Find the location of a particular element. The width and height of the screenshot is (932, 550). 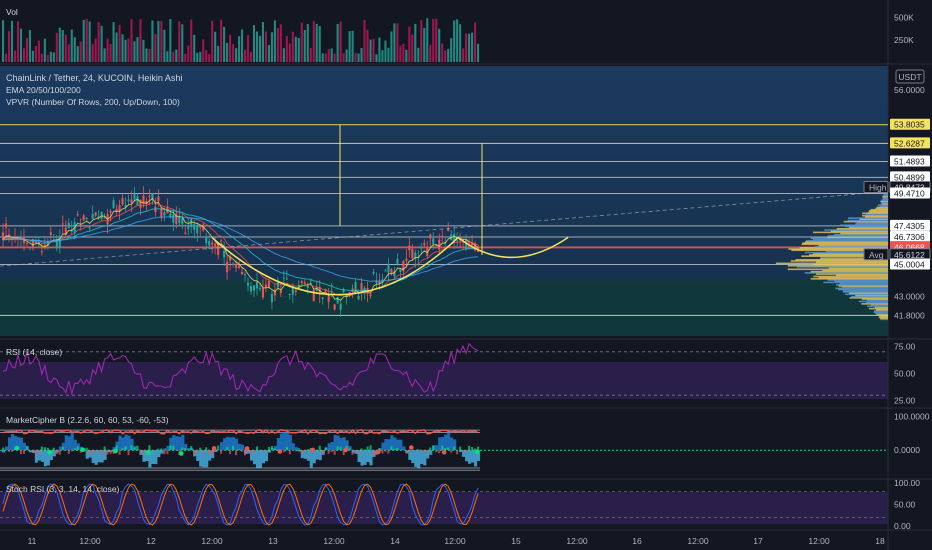

price-label-text: 47.4305 is located at coordinates (909, 226).